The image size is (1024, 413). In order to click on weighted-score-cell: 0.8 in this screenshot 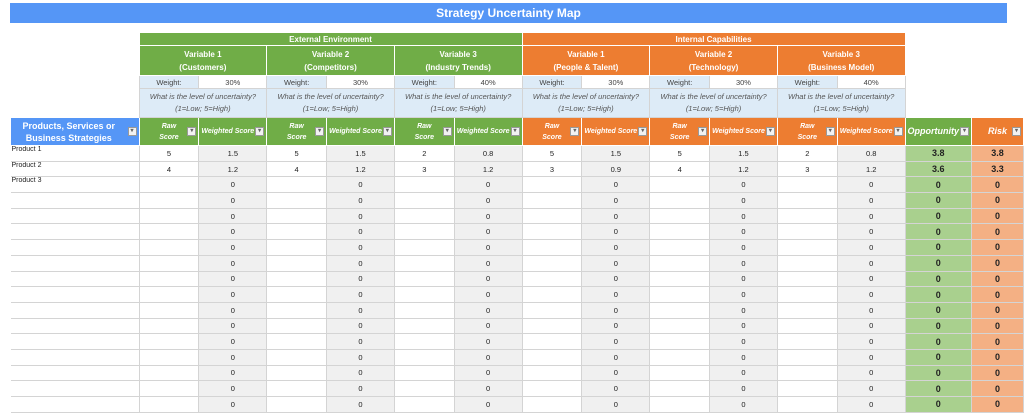, I will do `click(488, 153)`.